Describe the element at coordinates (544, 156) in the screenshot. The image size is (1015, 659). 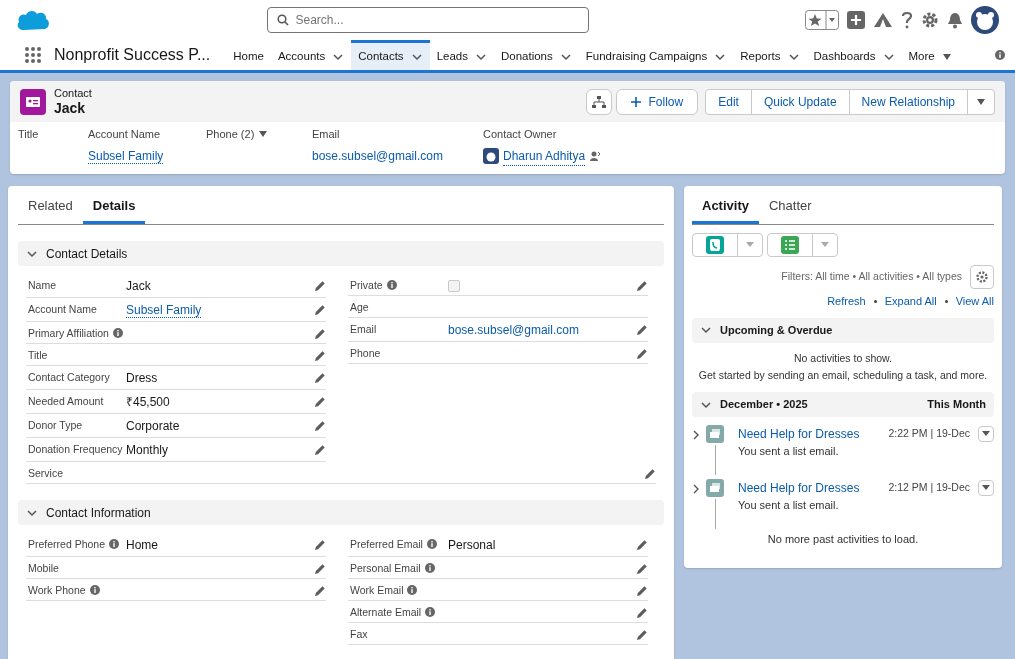
I see `owner-link: Dharun Adhitya` at that location.